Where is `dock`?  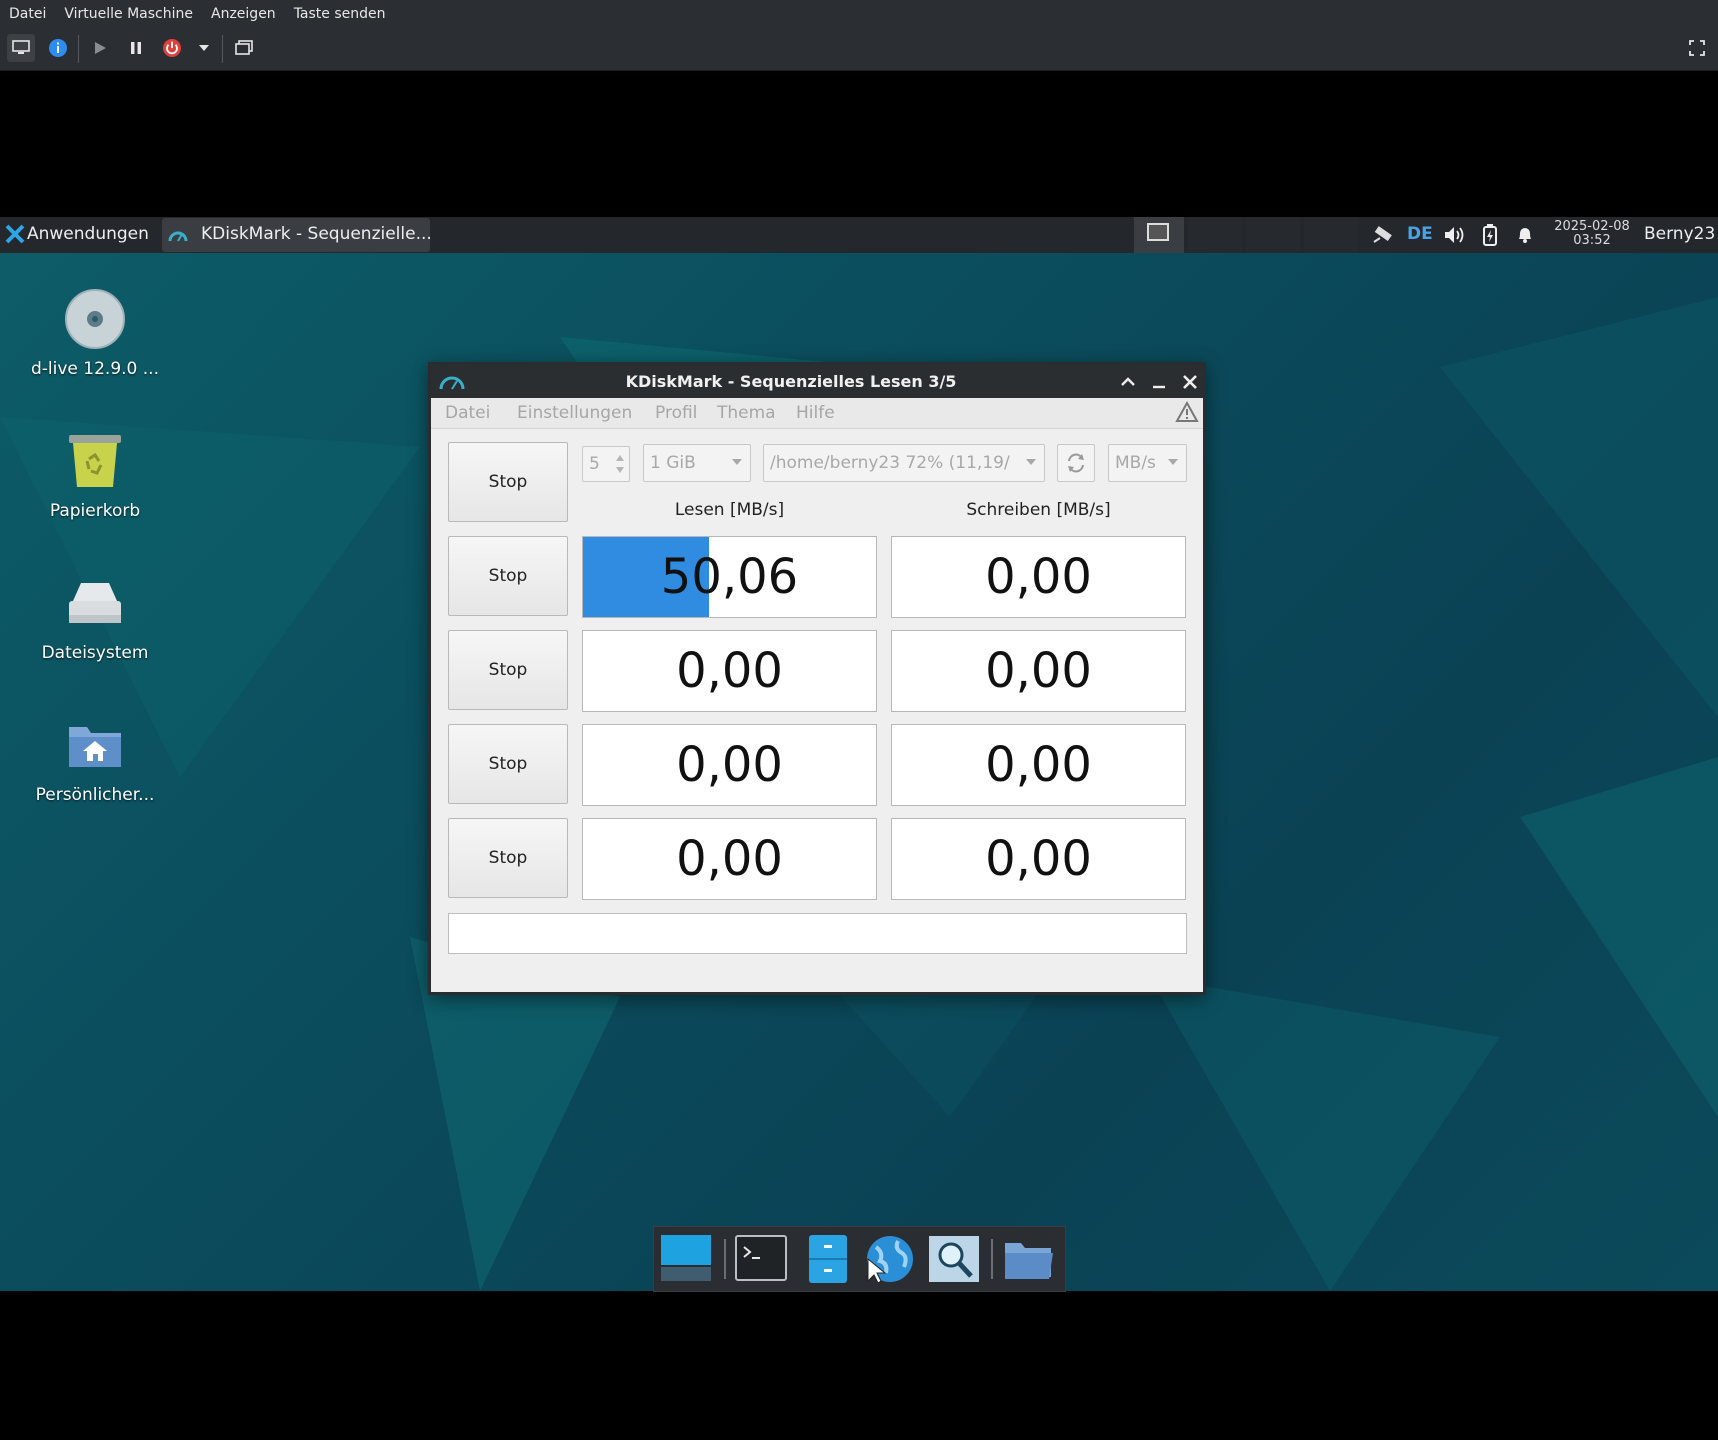 dock is located at coordinates (859, 1259).